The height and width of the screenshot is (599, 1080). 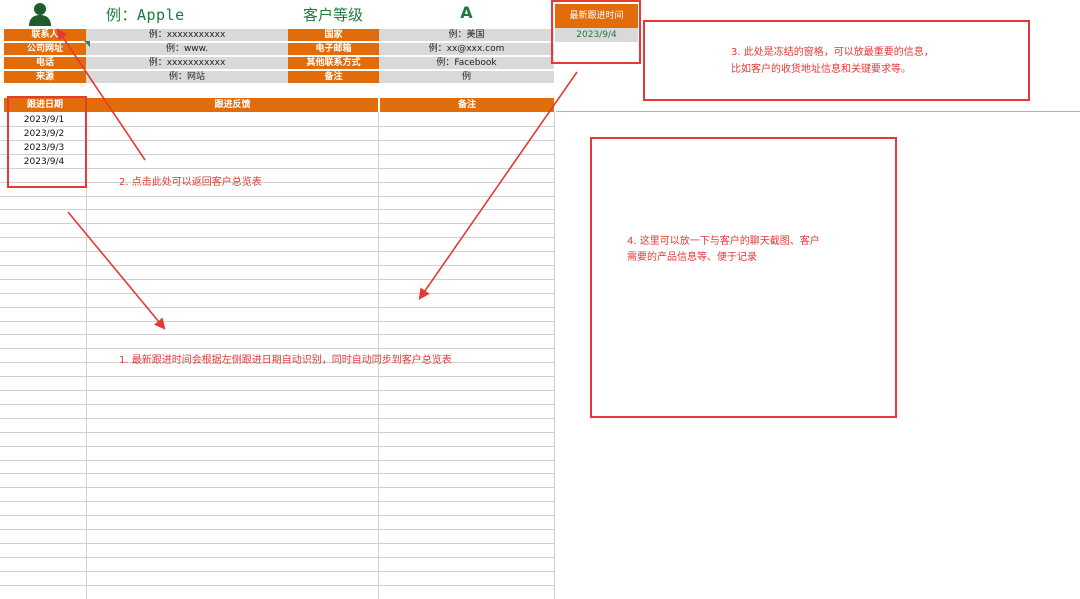 What do you see at coordinates (498, 185) in the screenshot?
I see `arrow-to-remark-column` at bounding box center [498, 185].